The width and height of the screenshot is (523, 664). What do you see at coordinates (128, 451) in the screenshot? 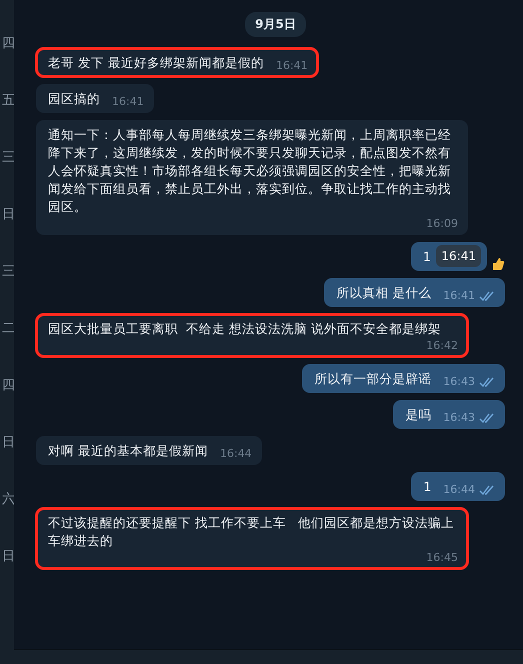
I see `message-text: 对啊 最近的基本都是假新闻` at bounding box center [128, 451].